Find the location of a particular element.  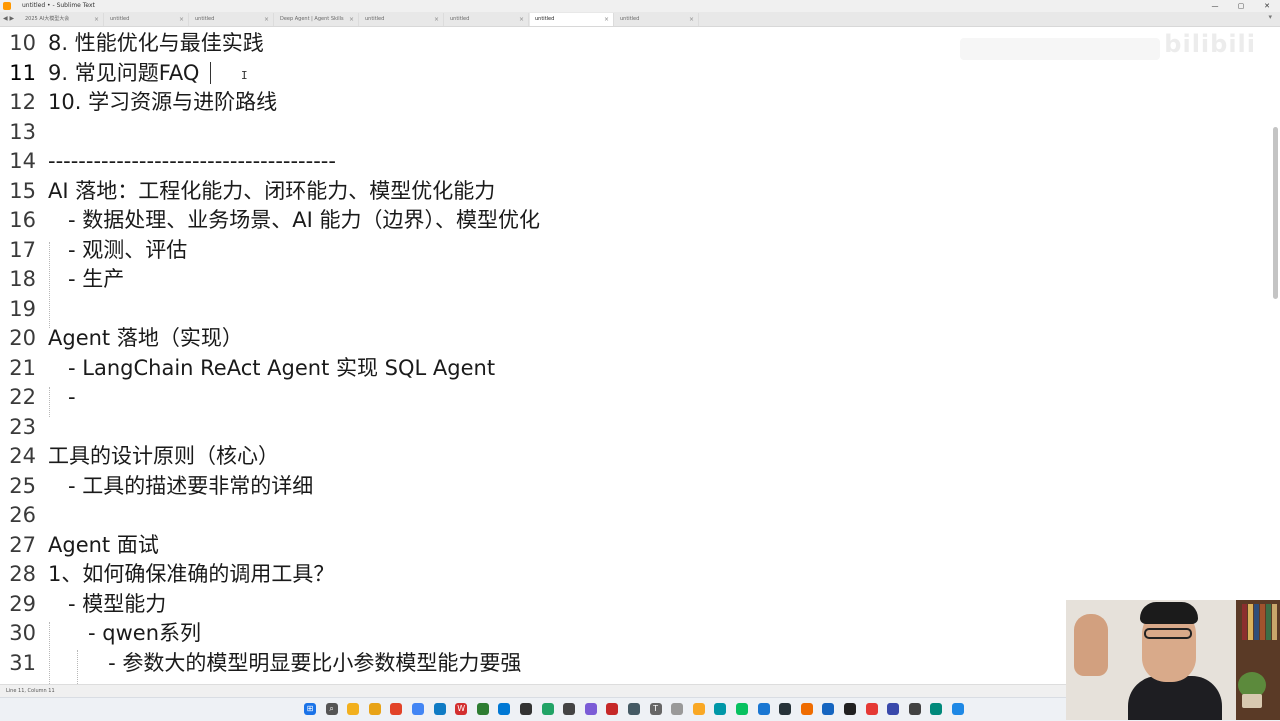

editor-line: 13 is located at coordinates (635, 132).